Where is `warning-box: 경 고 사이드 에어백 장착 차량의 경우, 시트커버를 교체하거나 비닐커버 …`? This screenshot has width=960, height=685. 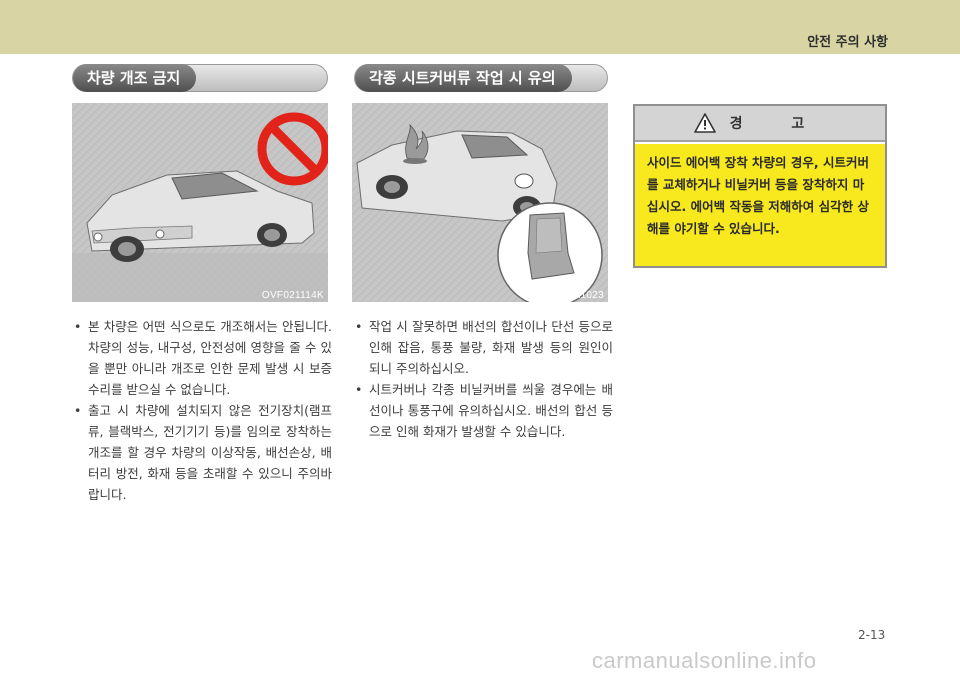 warning-box: 경 고 사이드 에어백 장착 차량의 경우, 시트커버를 교체하거나 비닐커버 … is located at coordinates (760, 186).